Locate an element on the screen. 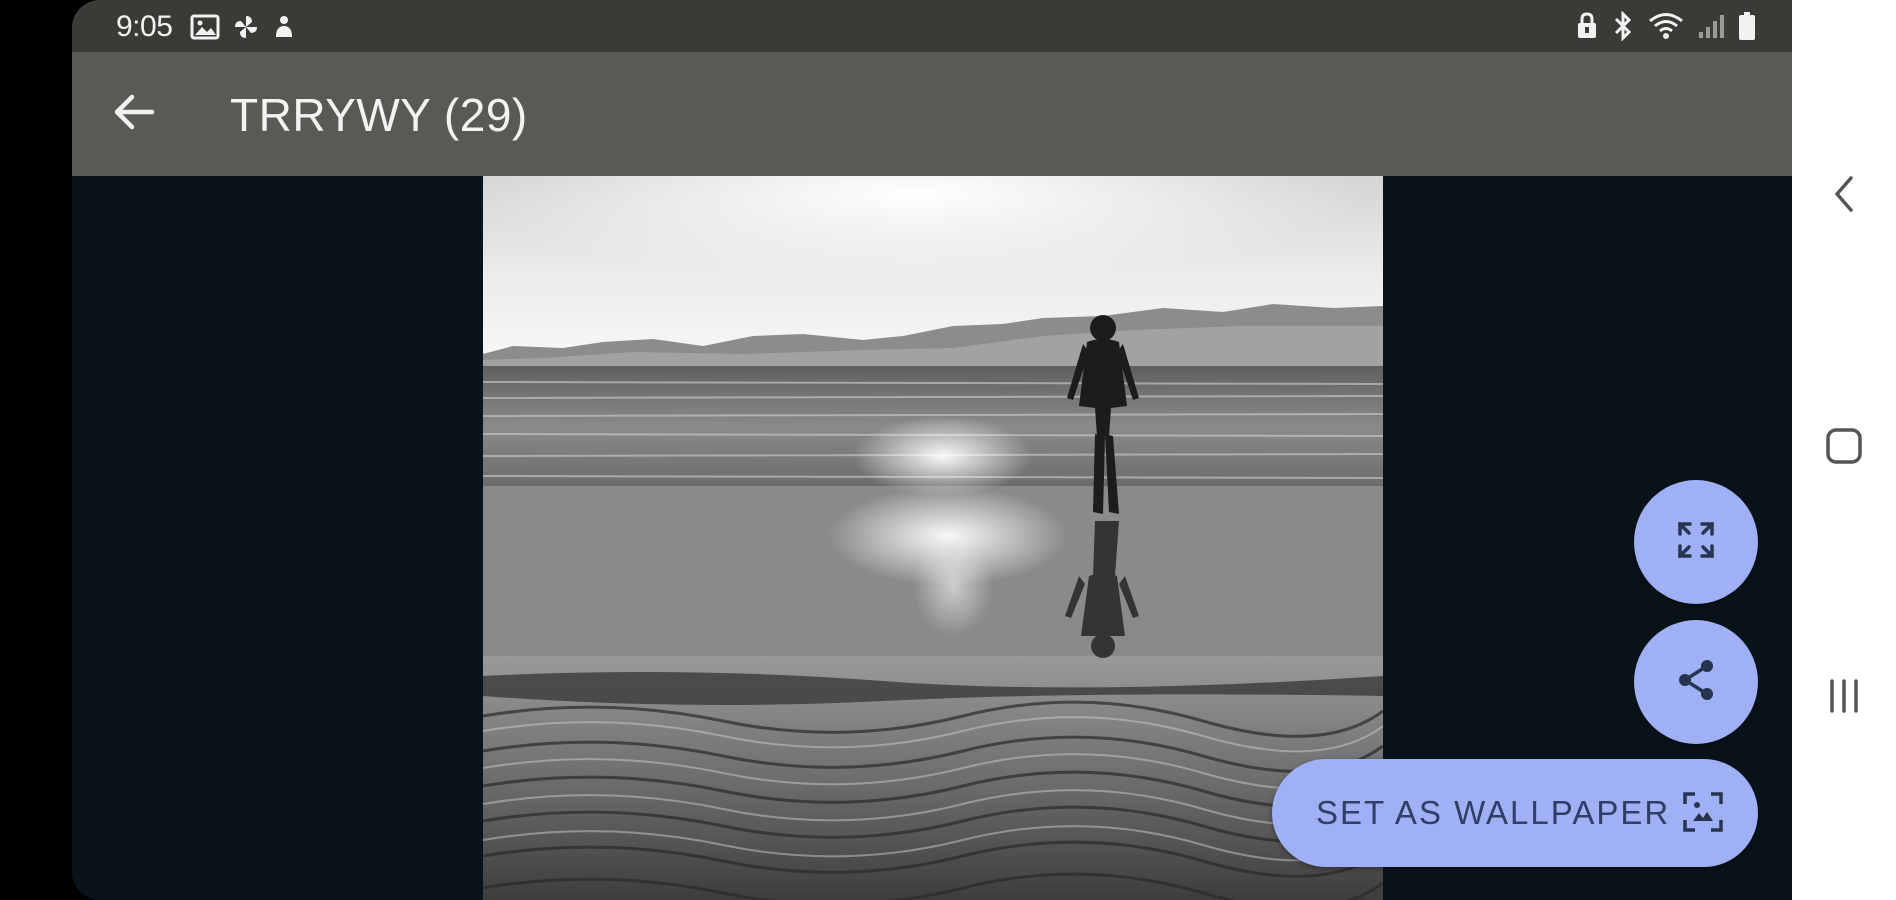 This screenshot has width=1896, height=900. secure-lock-icon is located at coordinates (1587, 26).